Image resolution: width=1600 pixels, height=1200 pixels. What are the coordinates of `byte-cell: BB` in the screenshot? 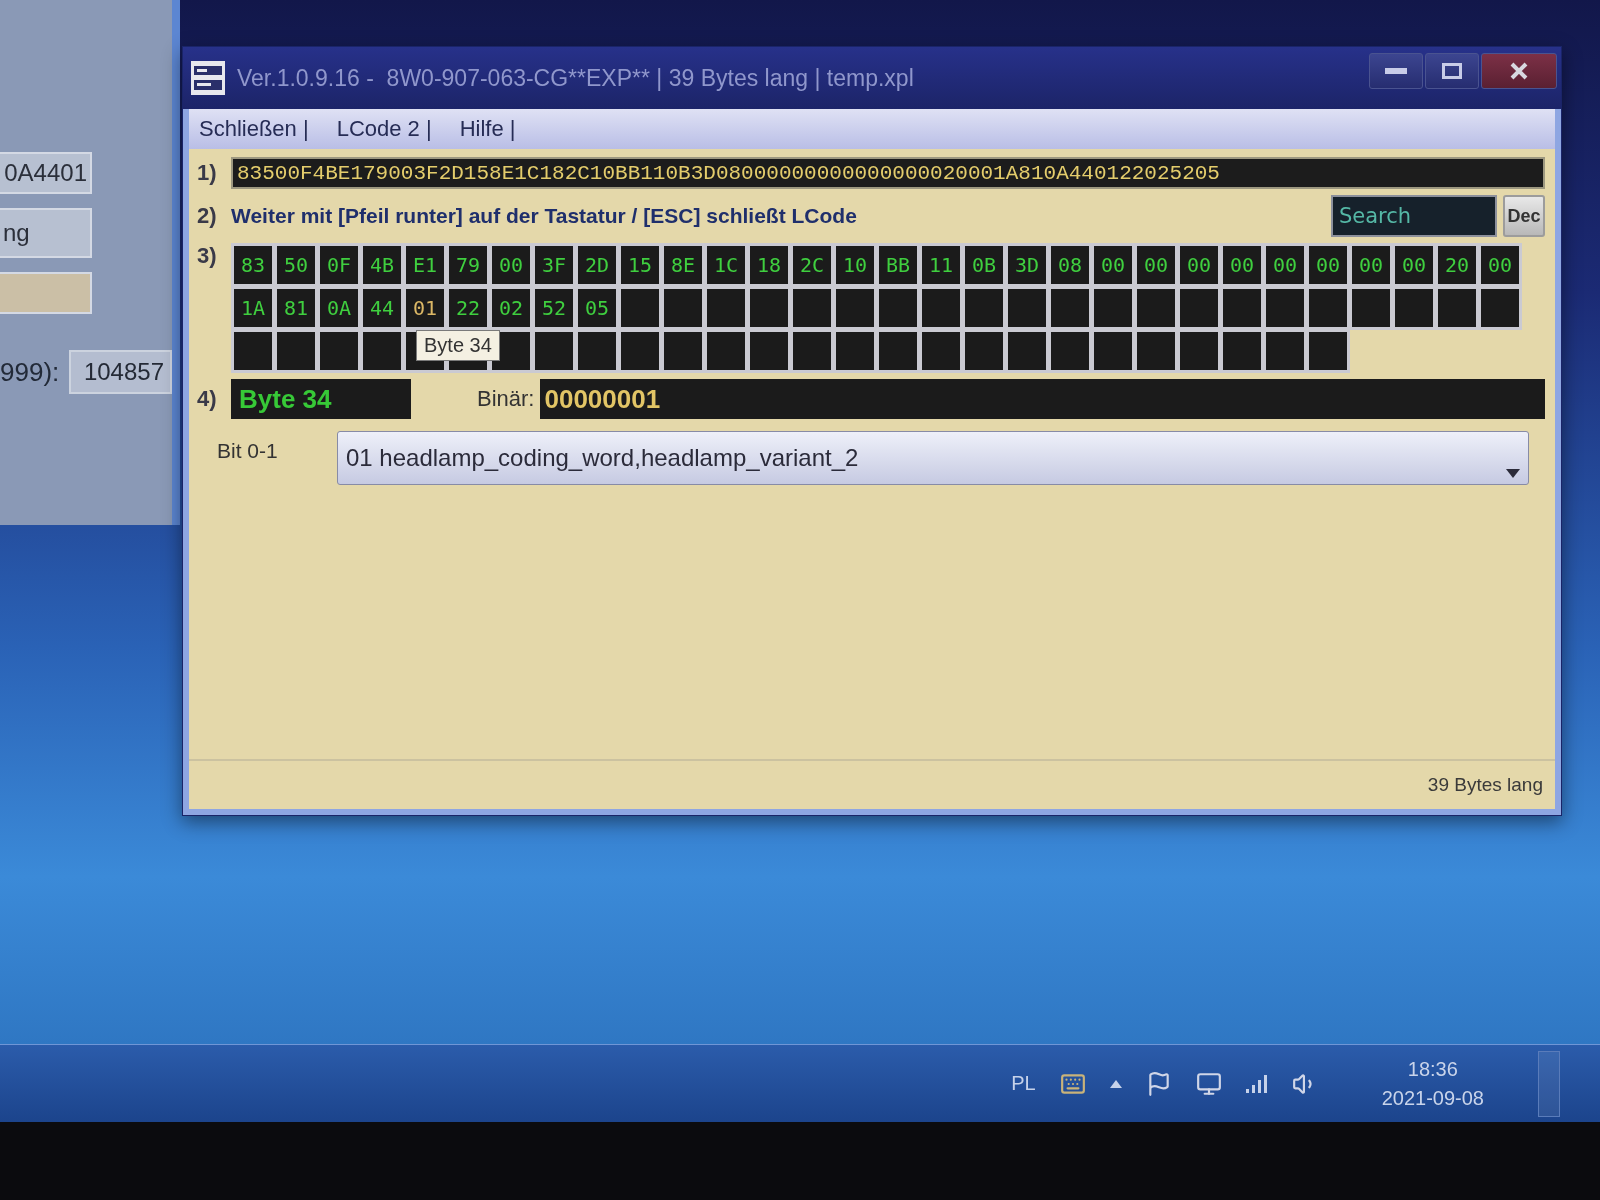 It's located at (898, 265).